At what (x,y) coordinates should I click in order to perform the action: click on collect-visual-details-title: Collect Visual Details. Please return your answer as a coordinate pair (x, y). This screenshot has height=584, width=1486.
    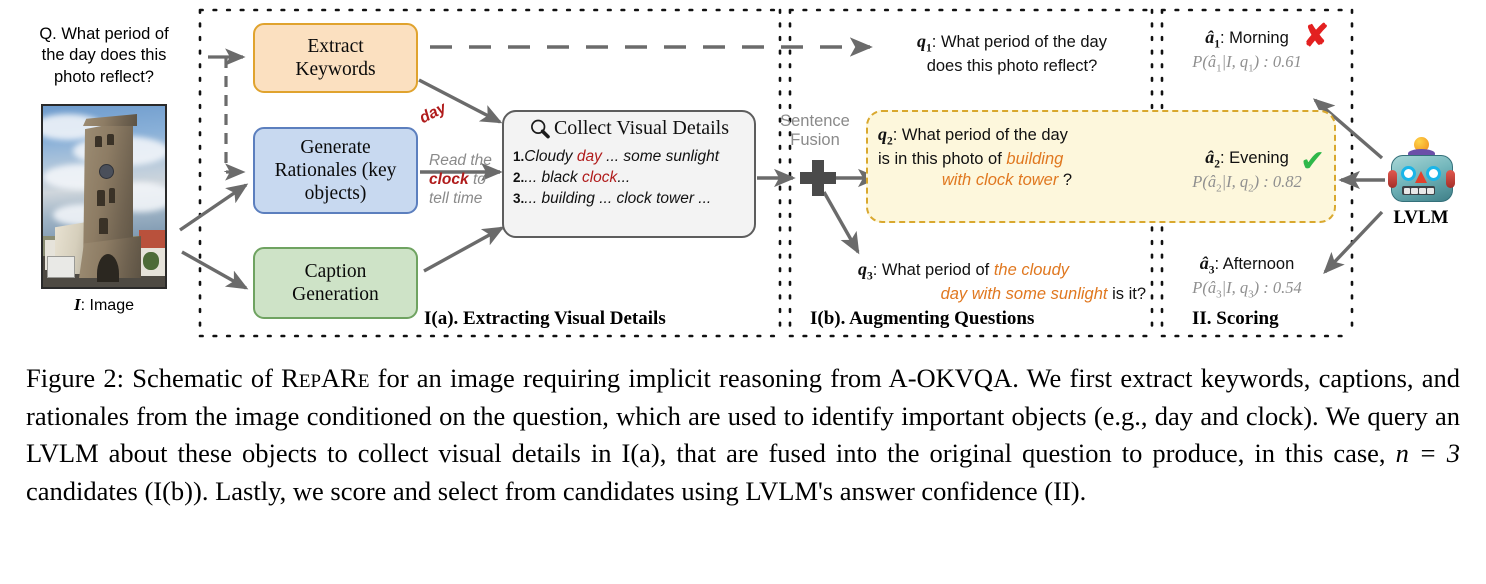
    Looking at the image, I should click on (641, 128).